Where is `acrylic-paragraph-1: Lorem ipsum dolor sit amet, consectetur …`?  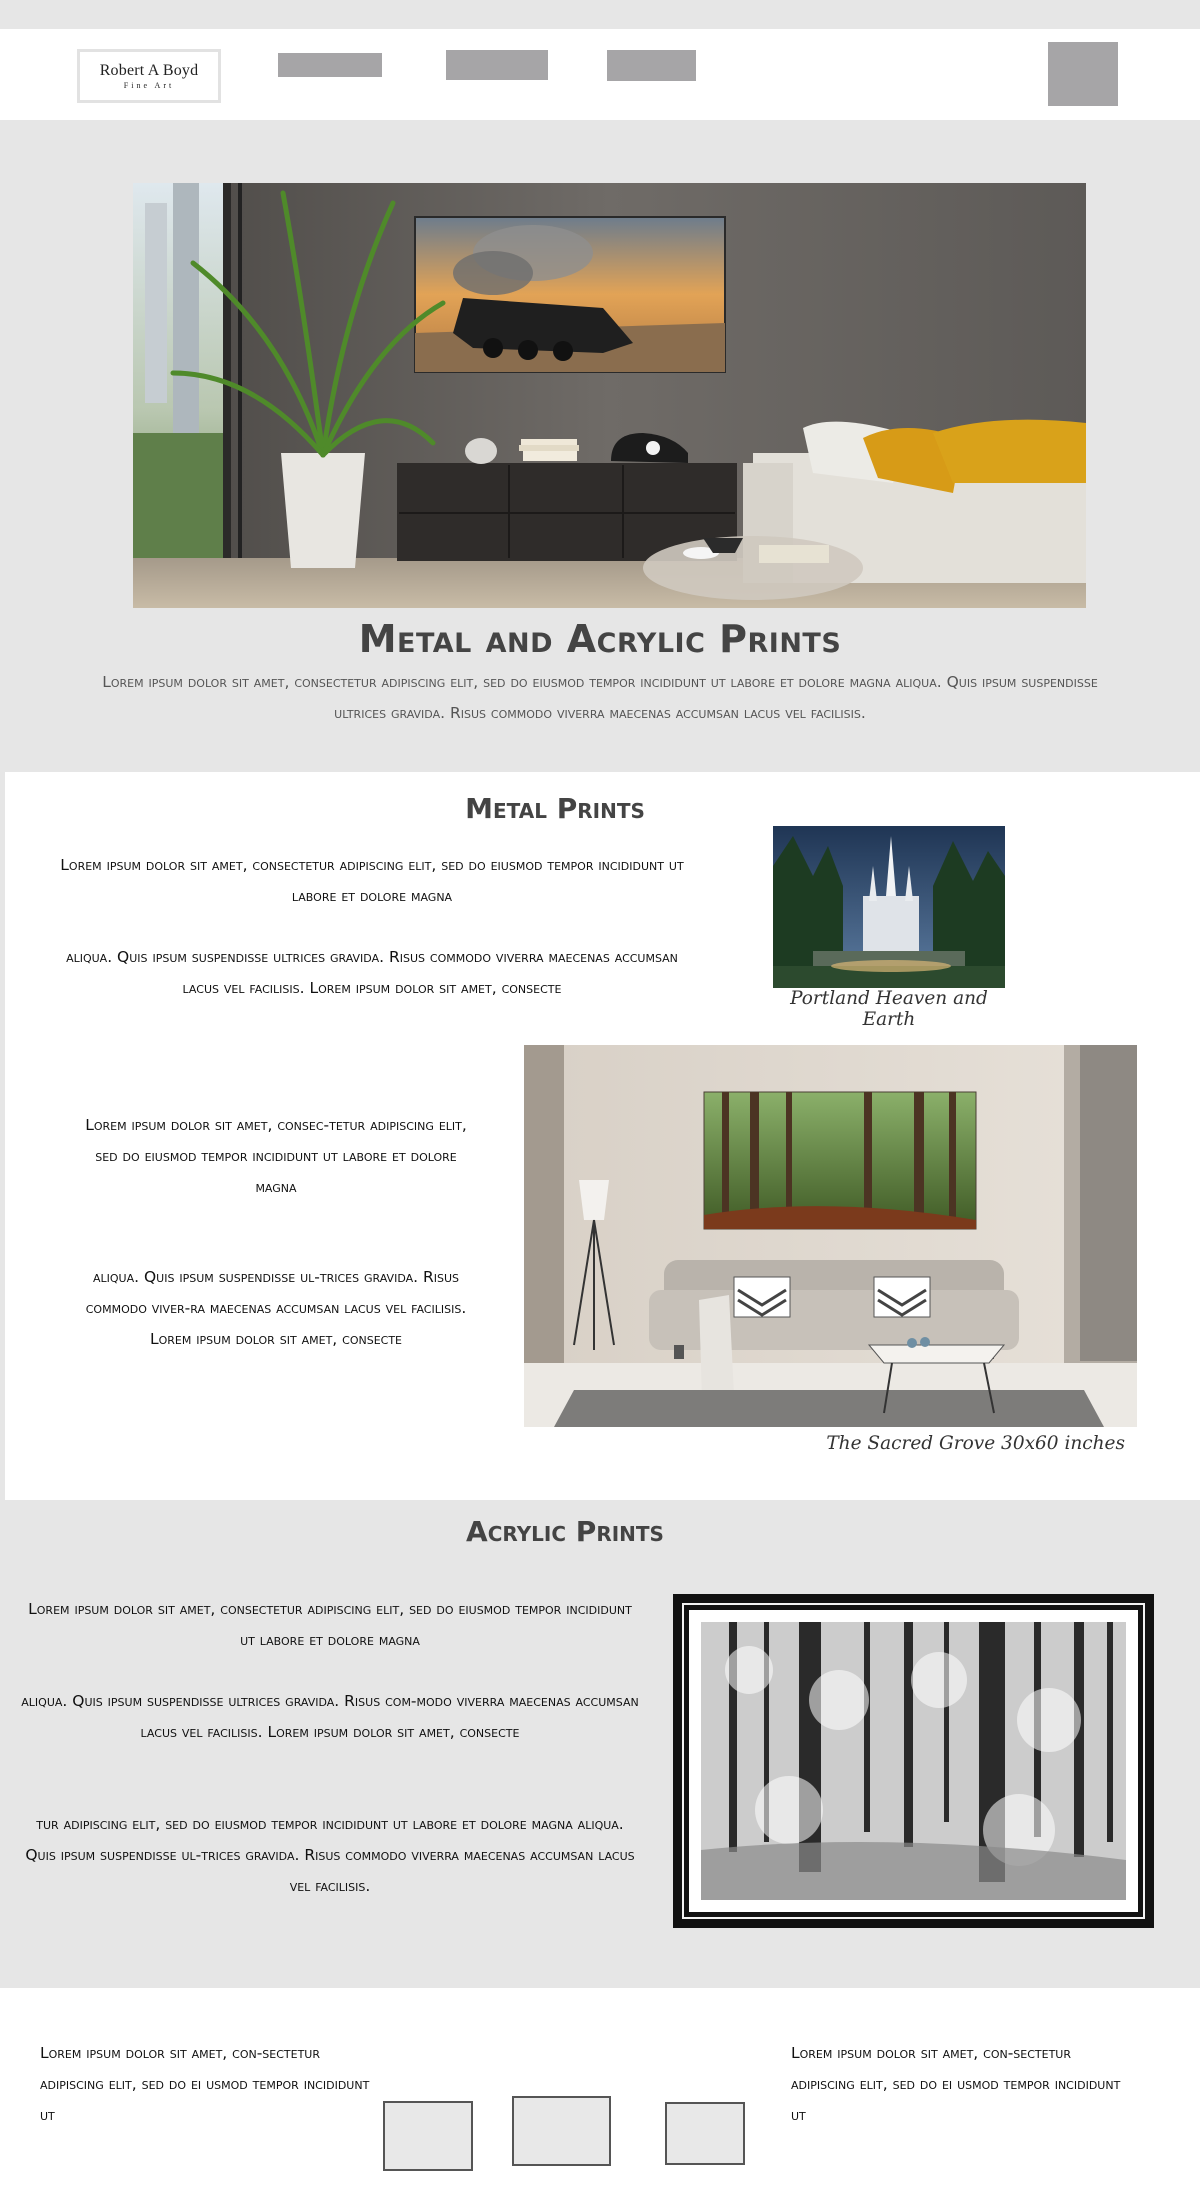 acrylic-paragraph-1: Lorem ipsum dolor sit amet, consectetur … is located at coordinates (330, 1624).